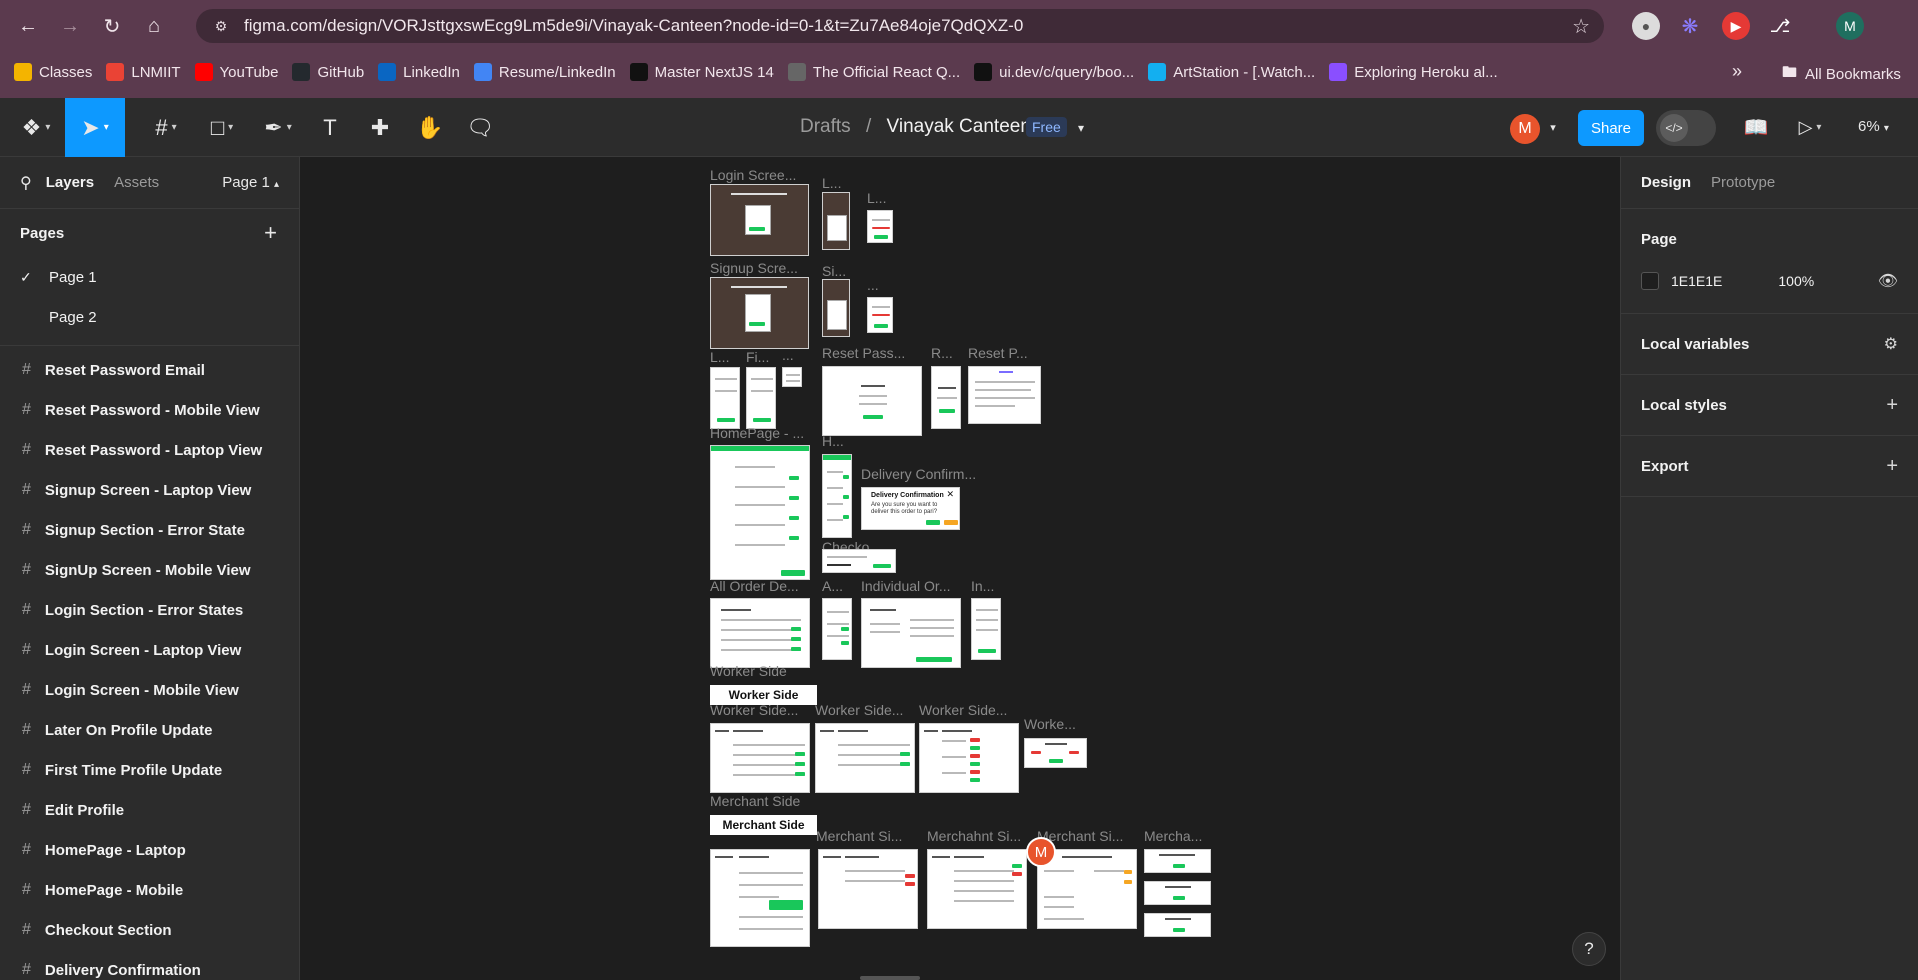  I want to click on bookmark-item: GitHub, so click(328, 72).